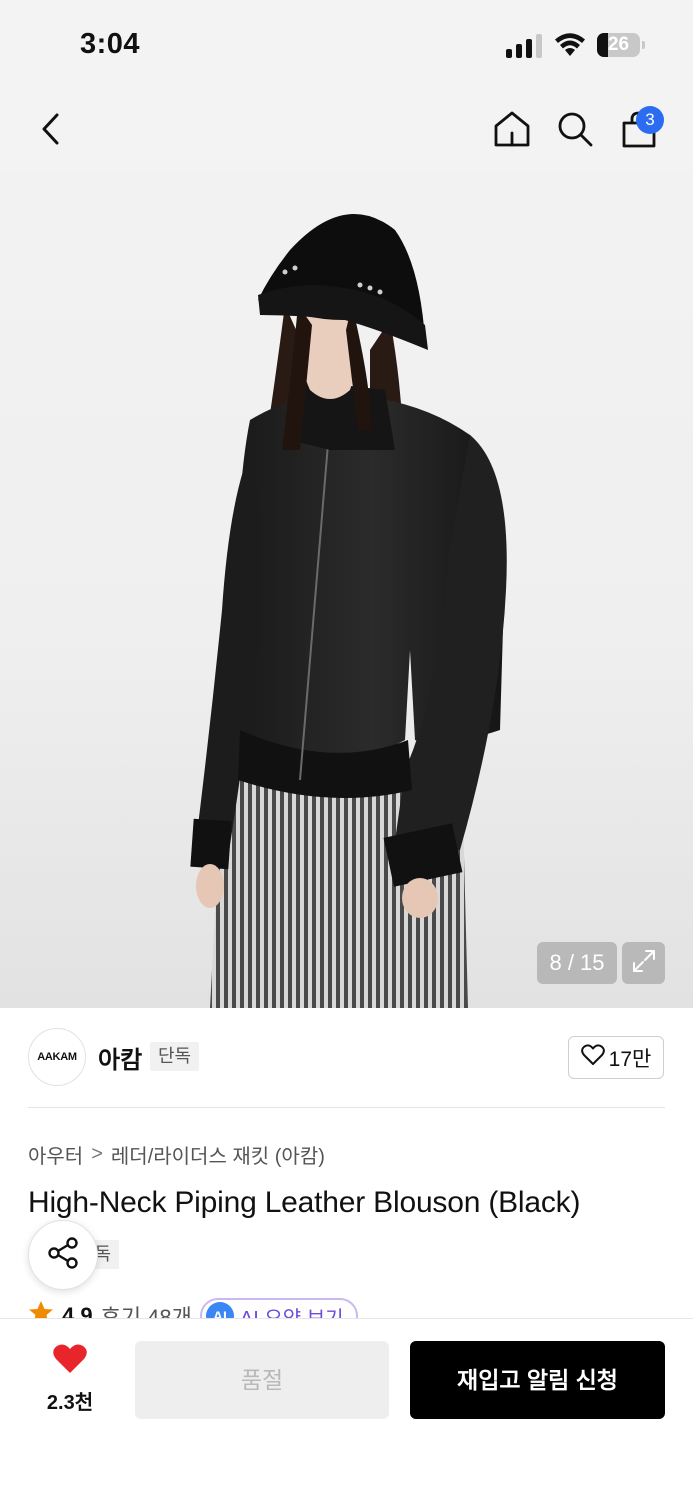  I want to click on home-button, so click(512, 131).